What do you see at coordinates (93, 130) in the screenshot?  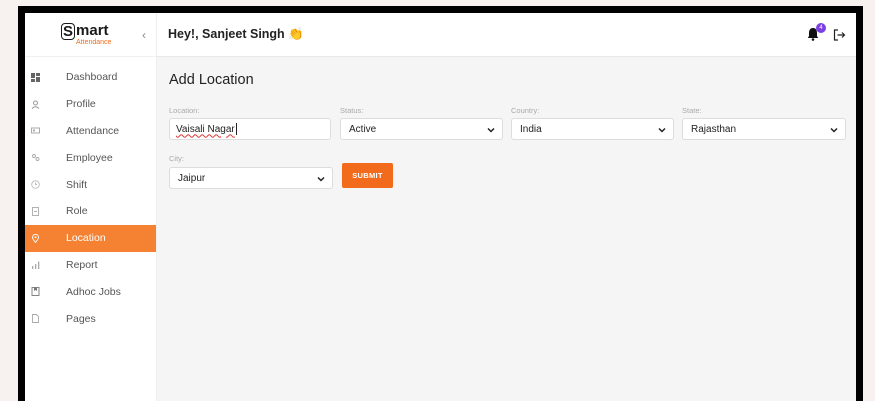 I see `sidebar-item-label: Attendance` at bounding box center [93, 130].